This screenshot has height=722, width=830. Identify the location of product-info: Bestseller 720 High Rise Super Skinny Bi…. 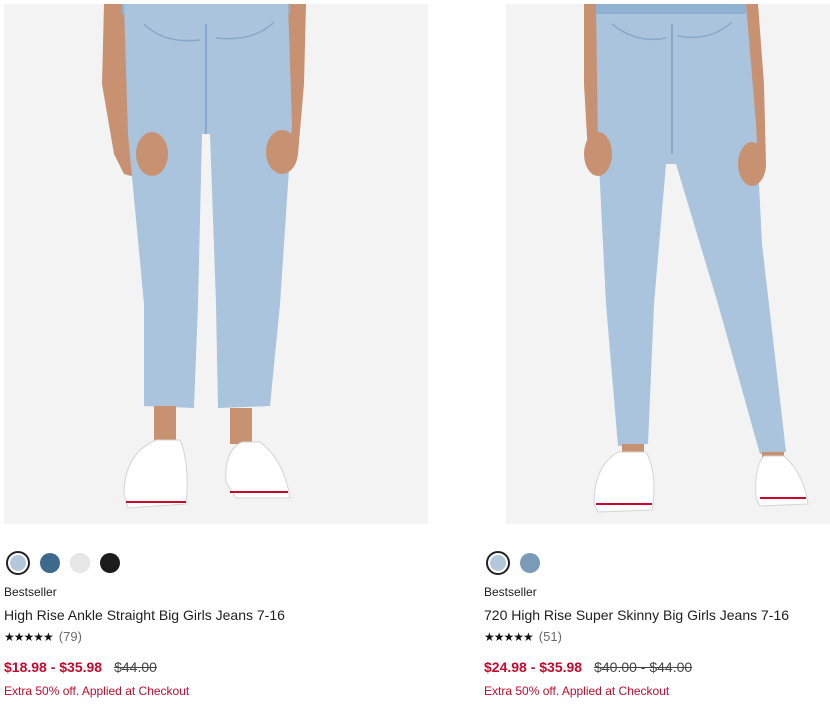
(657, 624).